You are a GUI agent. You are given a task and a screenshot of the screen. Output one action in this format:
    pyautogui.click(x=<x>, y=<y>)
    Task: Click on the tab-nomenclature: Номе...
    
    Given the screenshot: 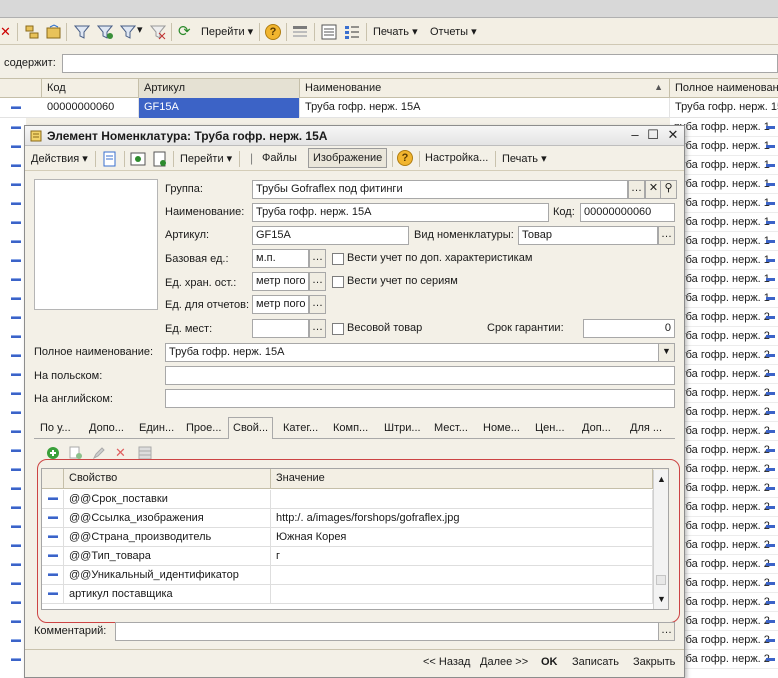 What is the action you would take?
    pyautogui.click(x=501, y=429)
    